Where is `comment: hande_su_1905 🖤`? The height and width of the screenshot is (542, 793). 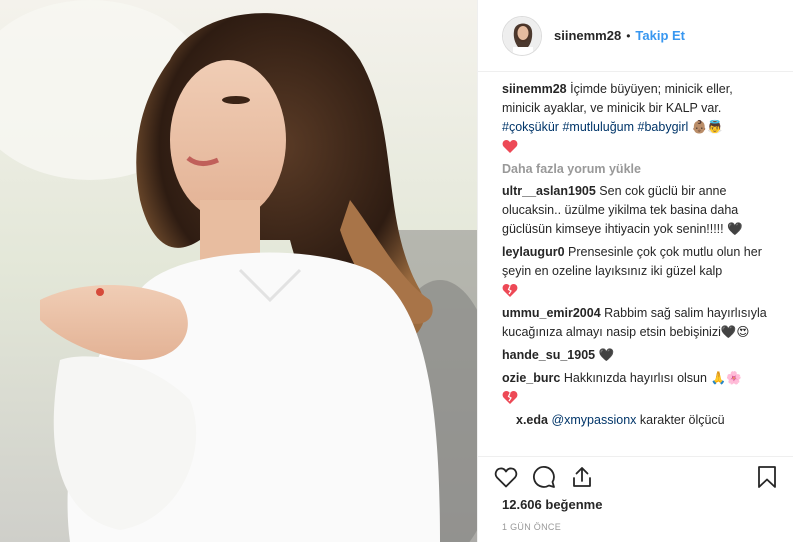 comment: hande_su_1905 🖤 is located at coordinates (635, 355).